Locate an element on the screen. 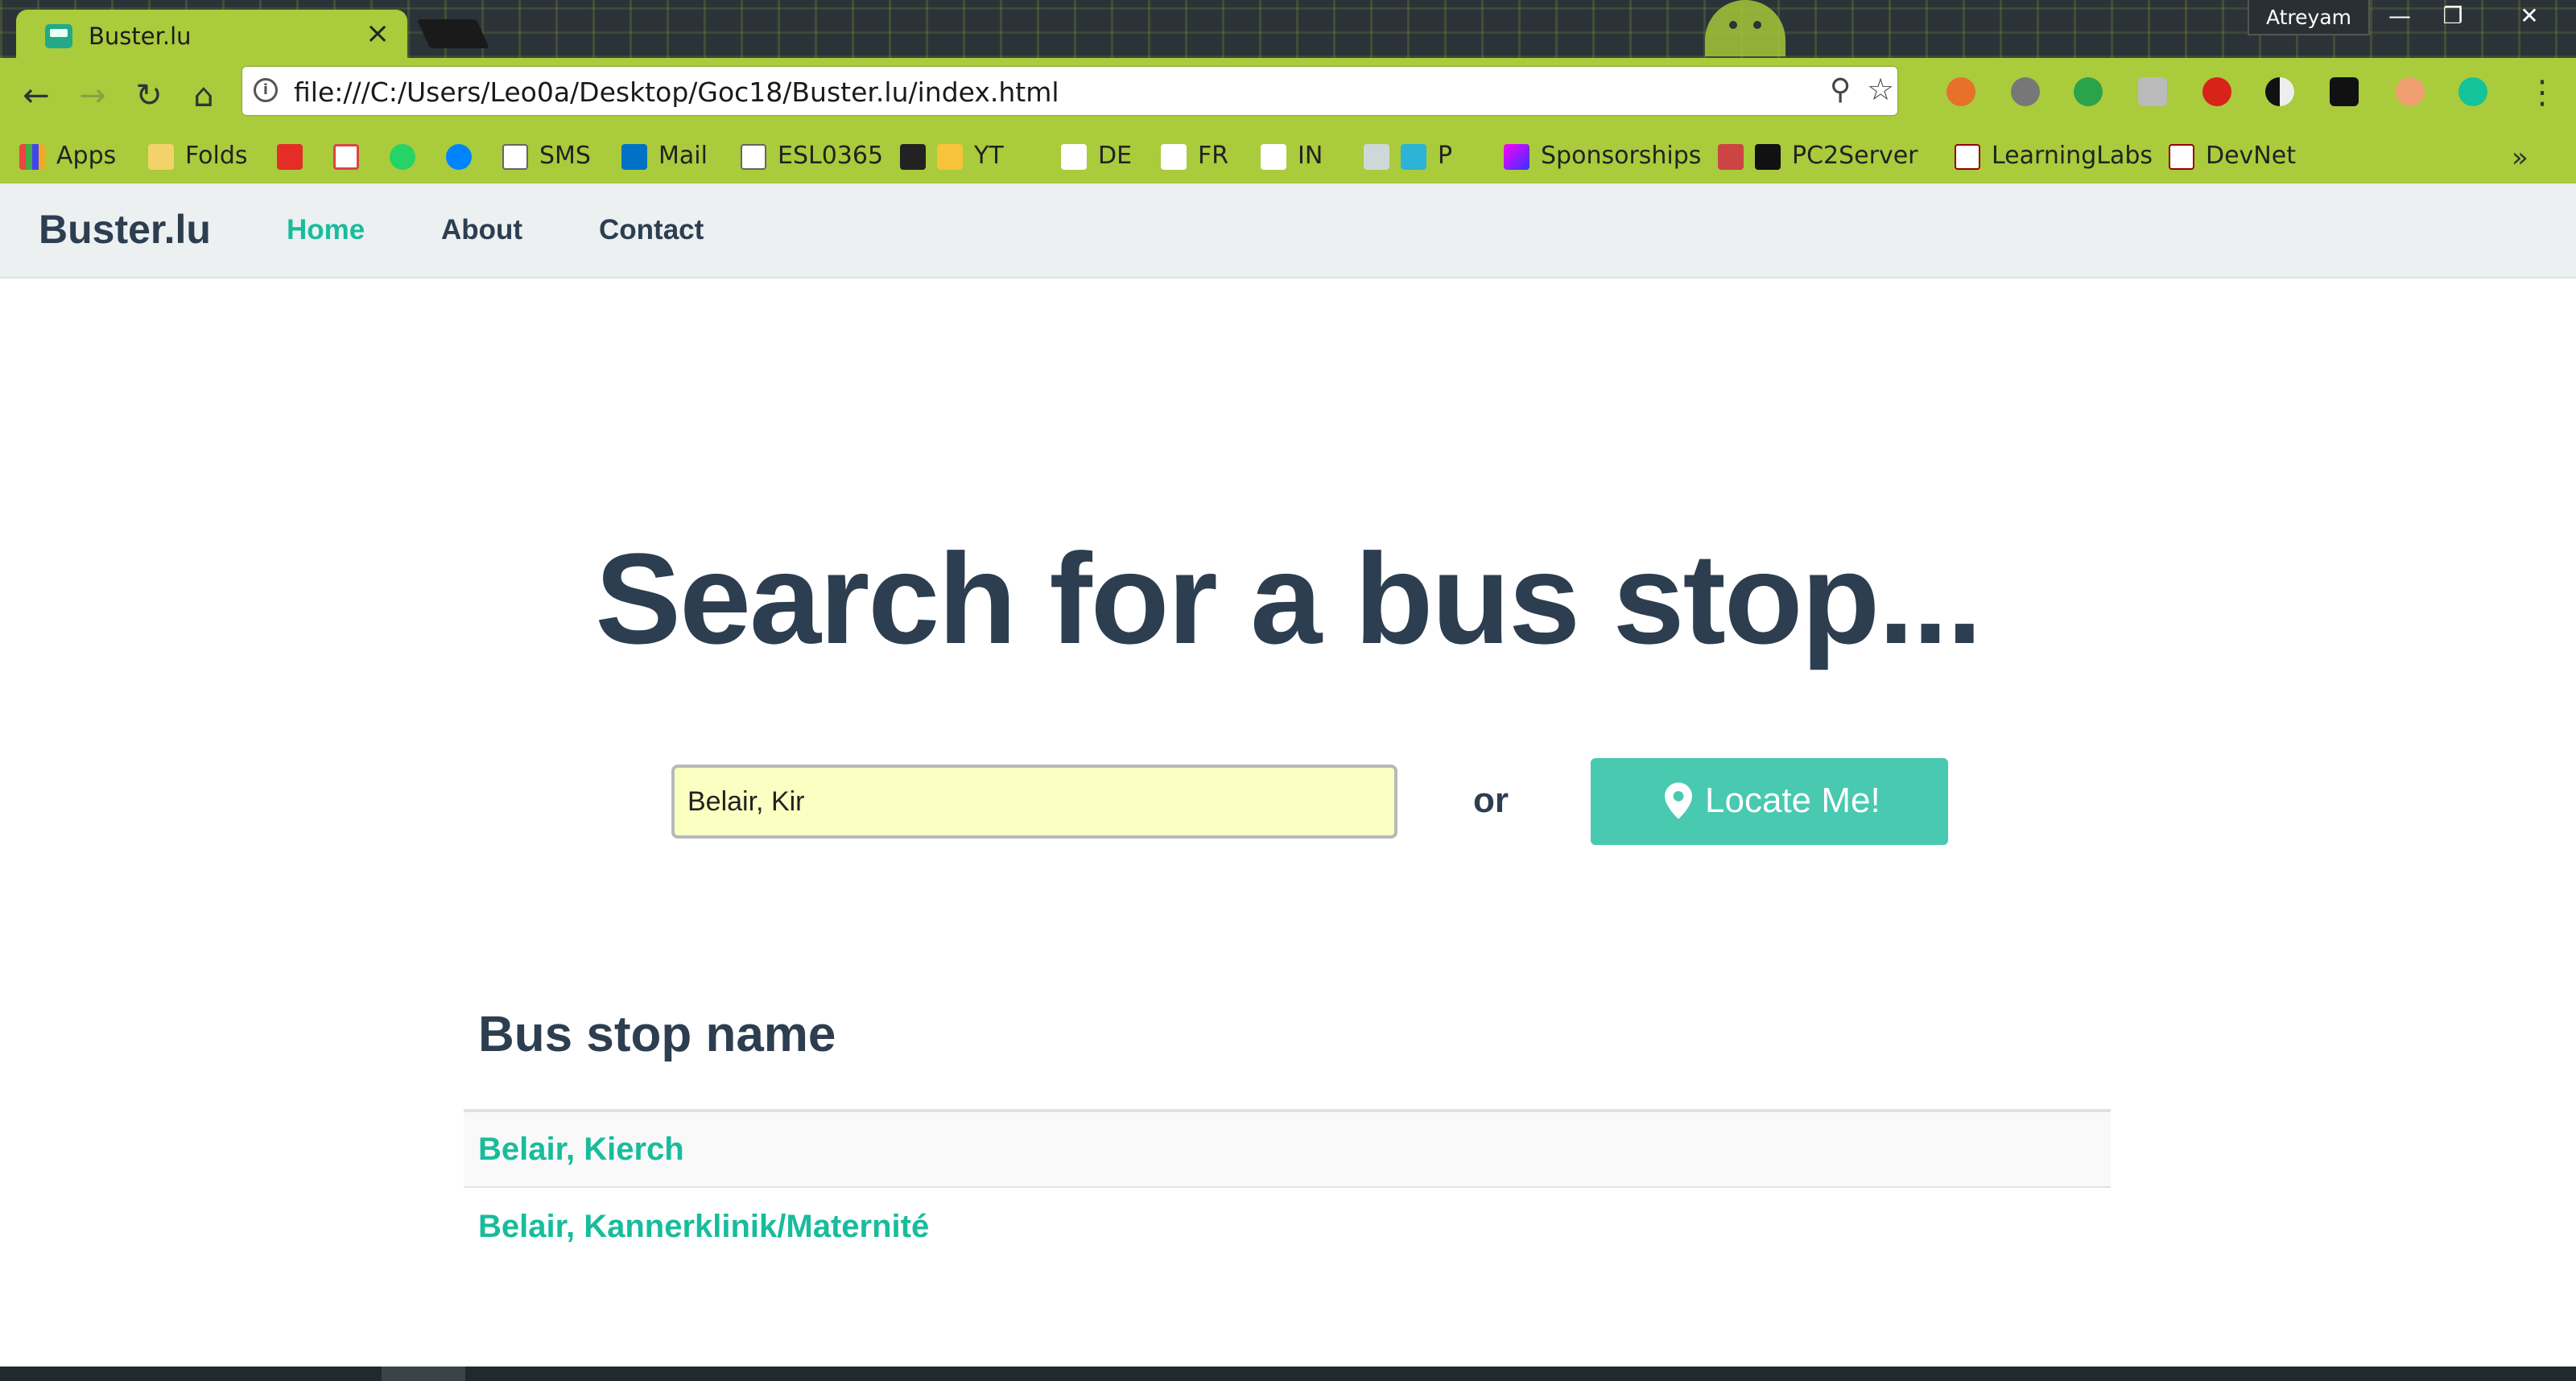 The width and height of the screenshot is (2576, 1381). nav-about: About is located at coordinates (482, 230).